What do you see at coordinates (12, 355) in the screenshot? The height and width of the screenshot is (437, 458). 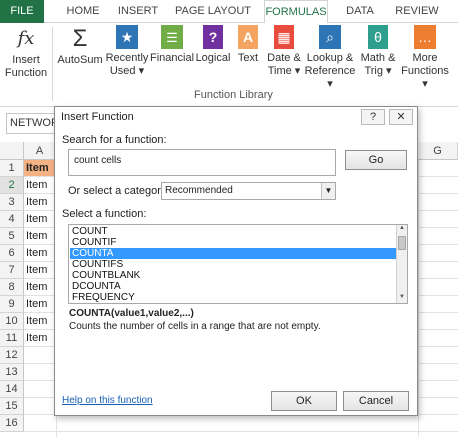 I see `row-header: 12` at bounding box center [12, 355].